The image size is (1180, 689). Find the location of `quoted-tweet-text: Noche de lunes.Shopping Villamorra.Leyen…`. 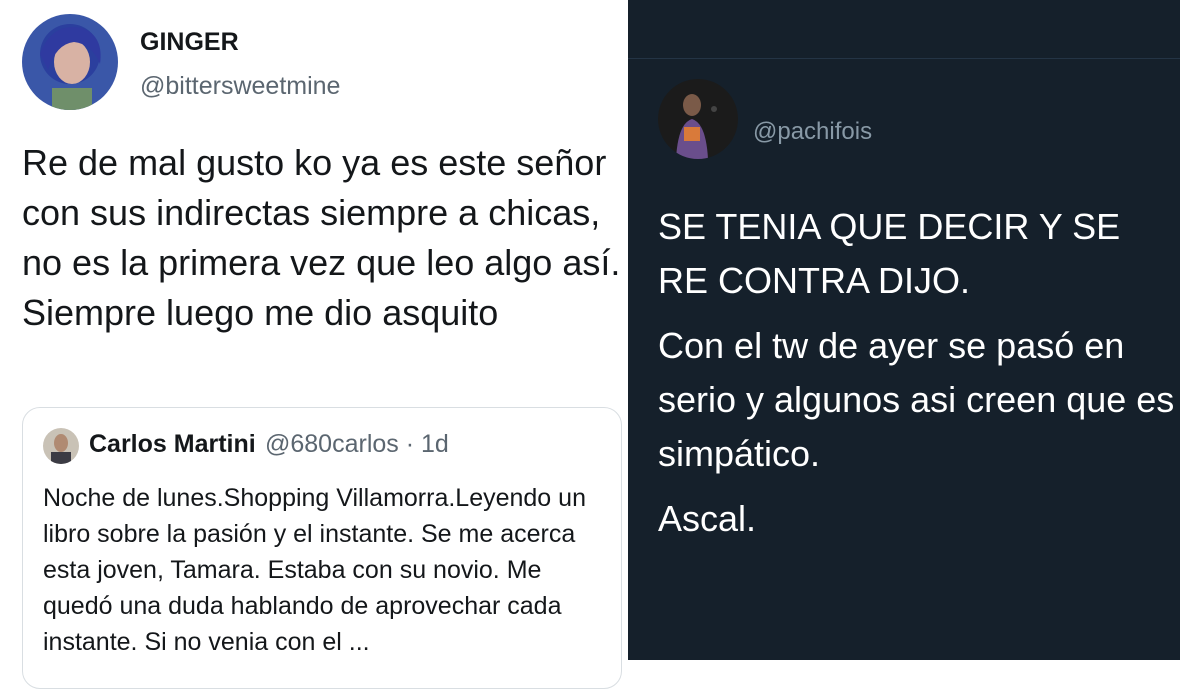

quoted-tweet-text: Noche de lunes.Shopping Villamorra.Leyen… is located at coordinates (314, 570).